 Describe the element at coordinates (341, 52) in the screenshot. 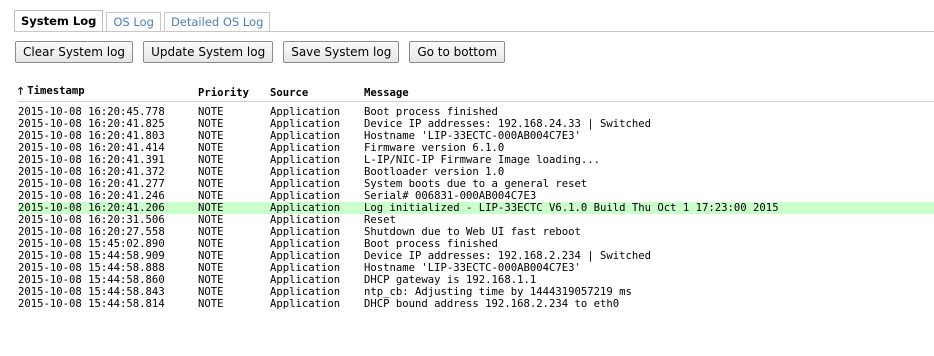

I see `save-system-log-button: Save System log` at that location.